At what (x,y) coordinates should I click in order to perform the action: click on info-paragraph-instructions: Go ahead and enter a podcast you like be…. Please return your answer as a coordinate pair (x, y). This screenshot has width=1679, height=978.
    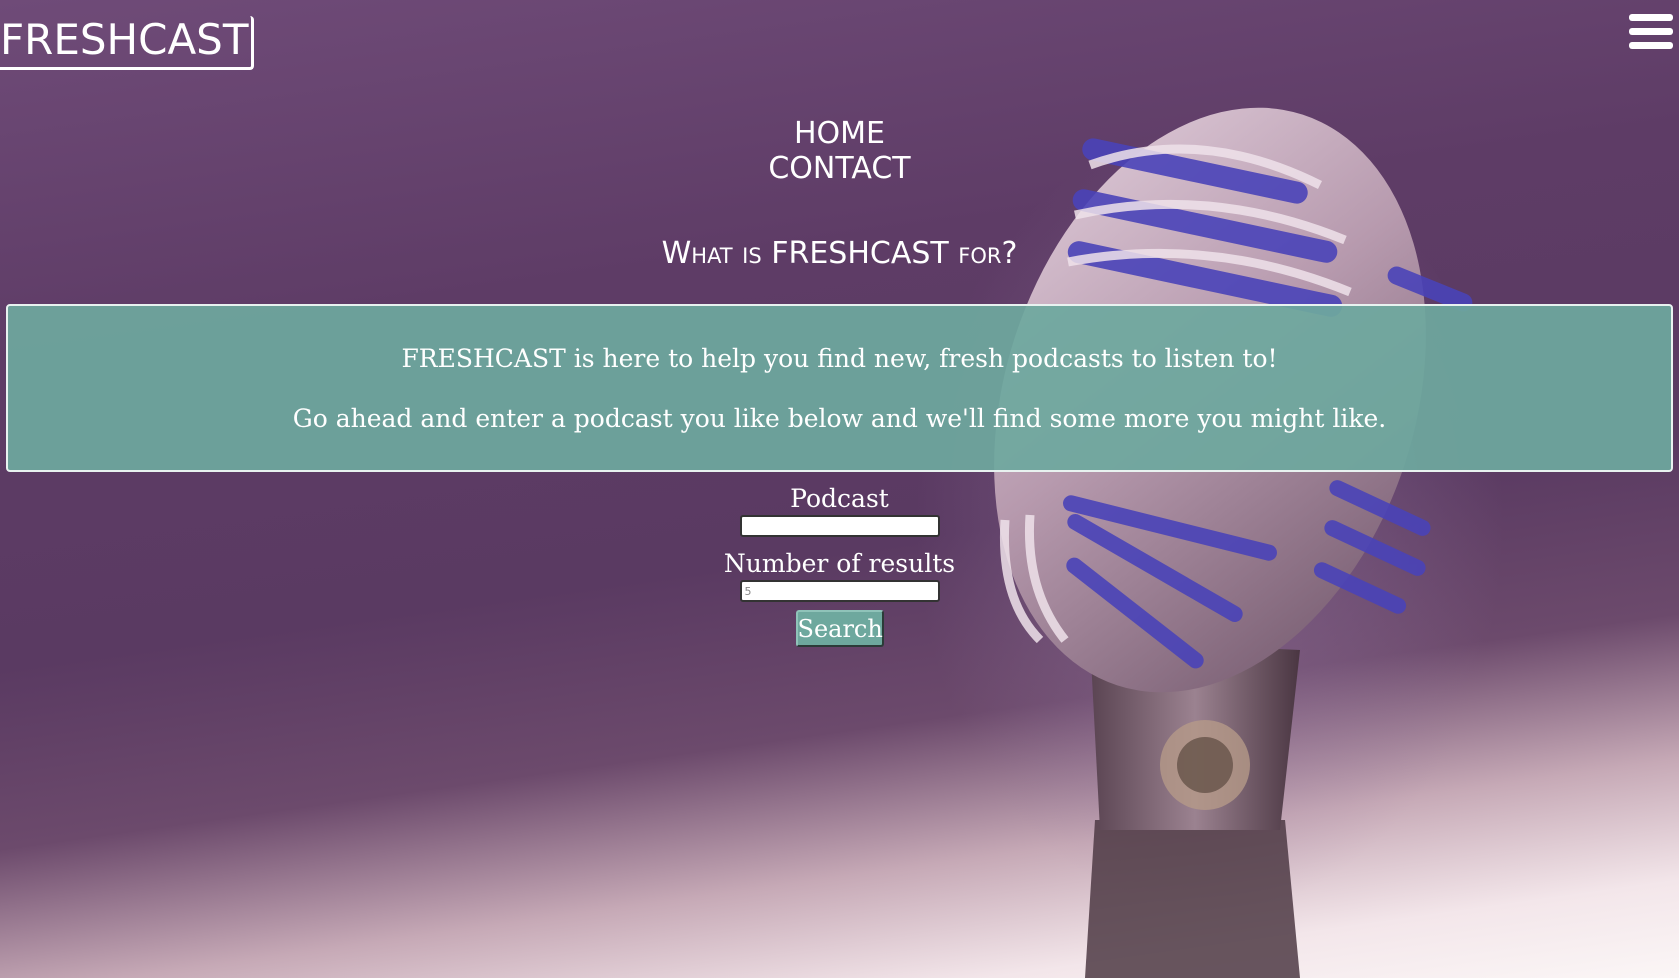
    Looking at the image, I should click on (839, 418).